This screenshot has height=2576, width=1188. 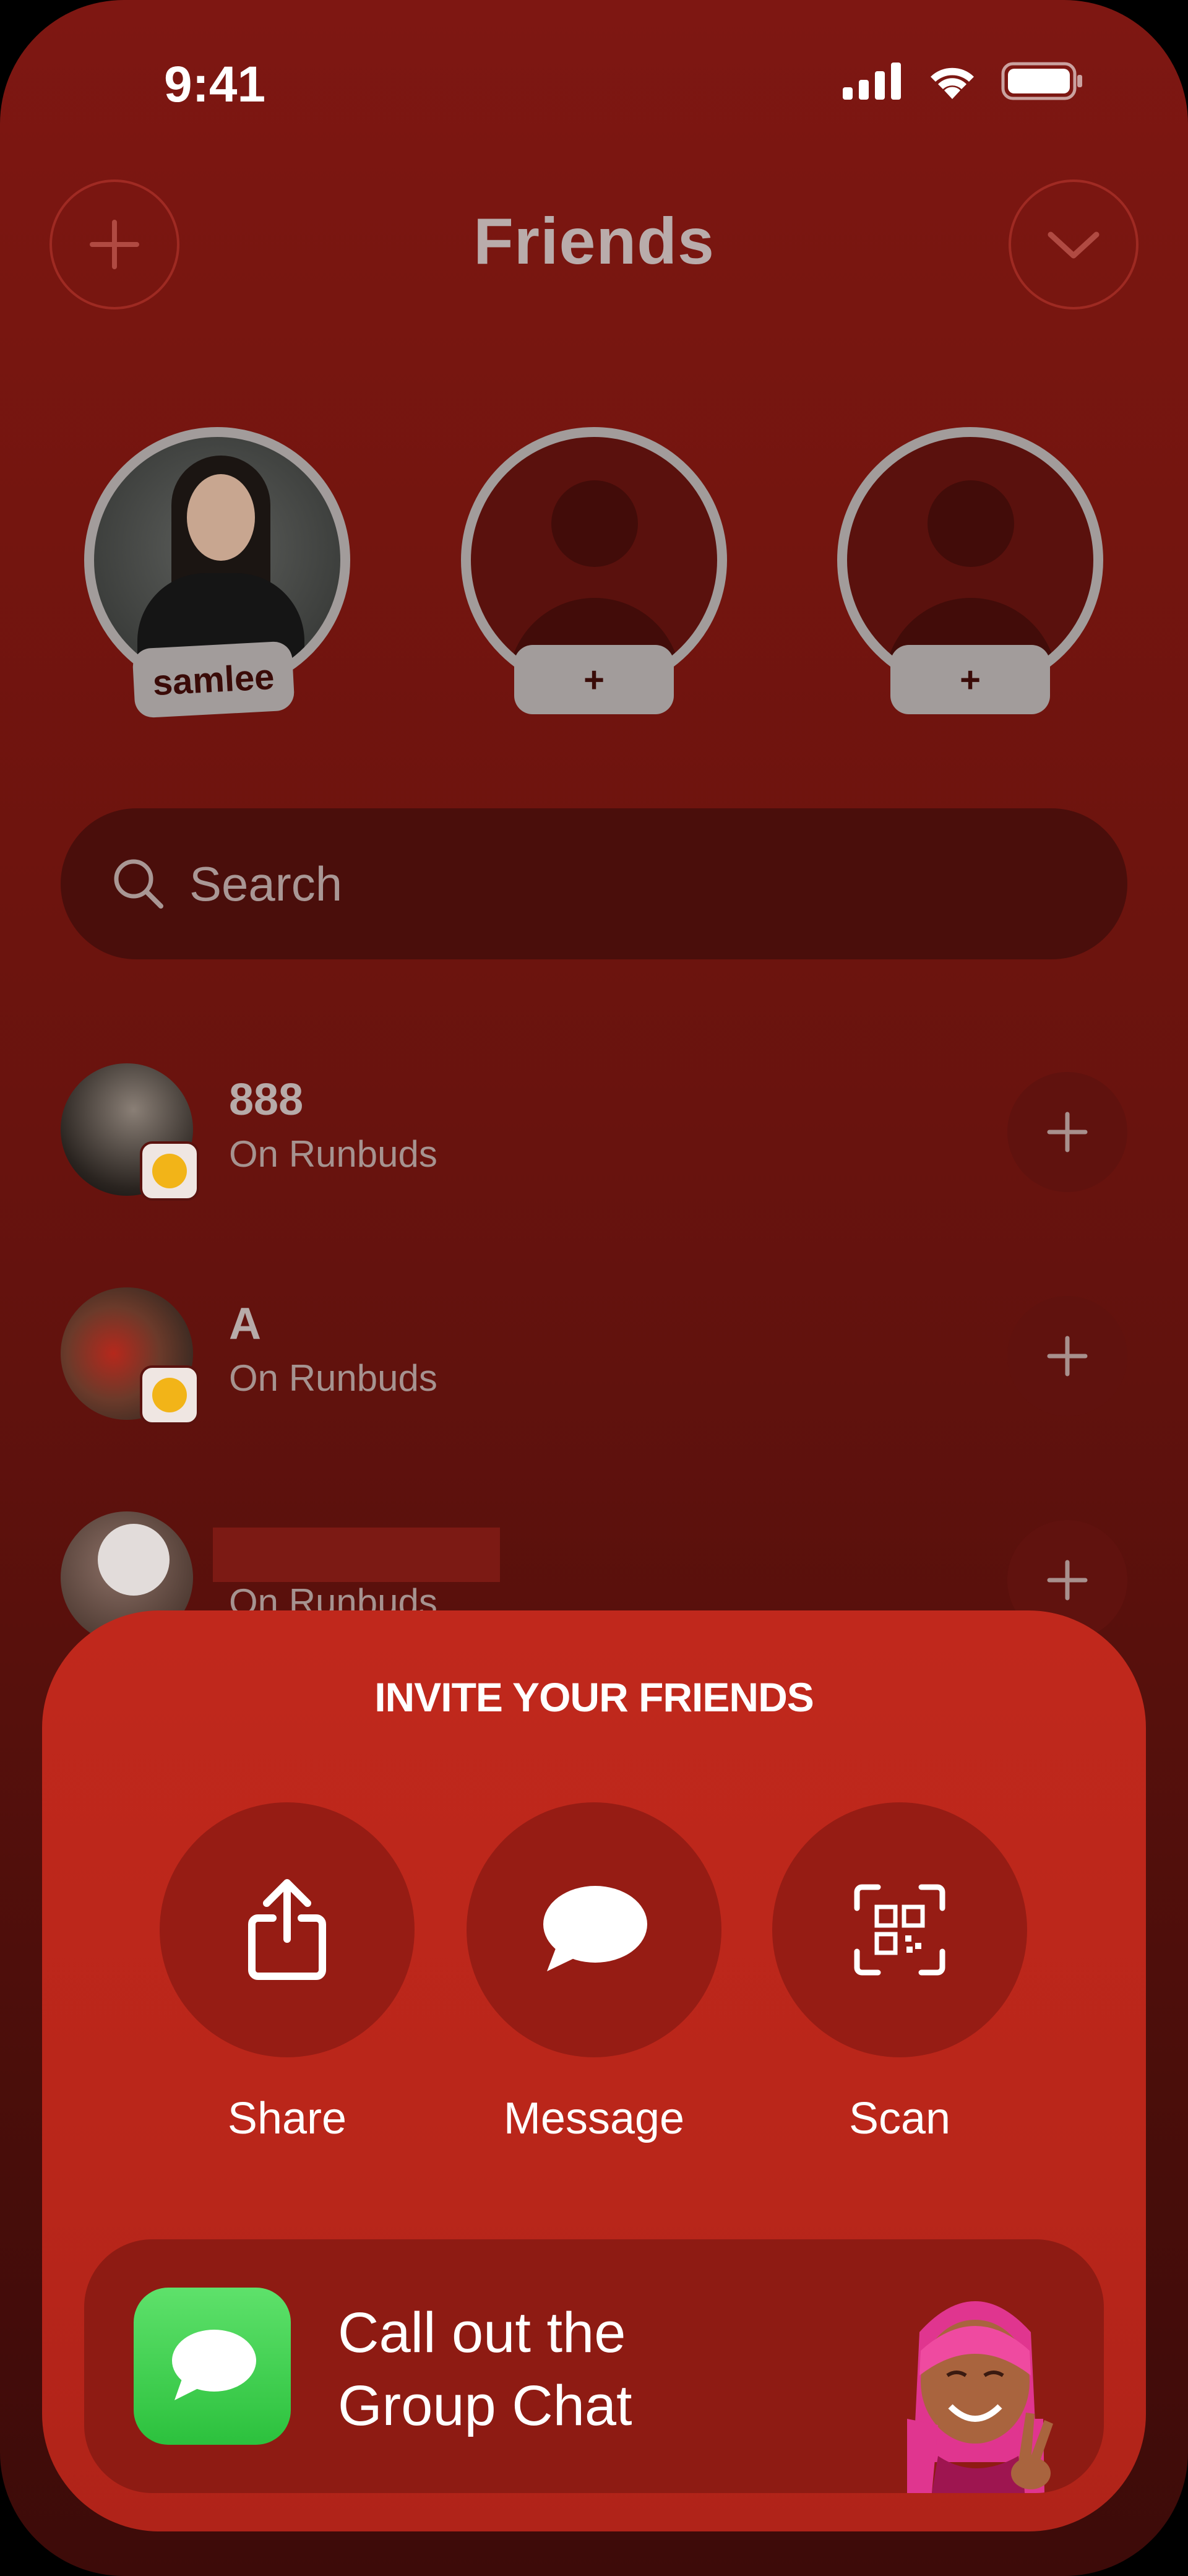 I want to click on friend-name: 888, so click(x=266, y=1100).